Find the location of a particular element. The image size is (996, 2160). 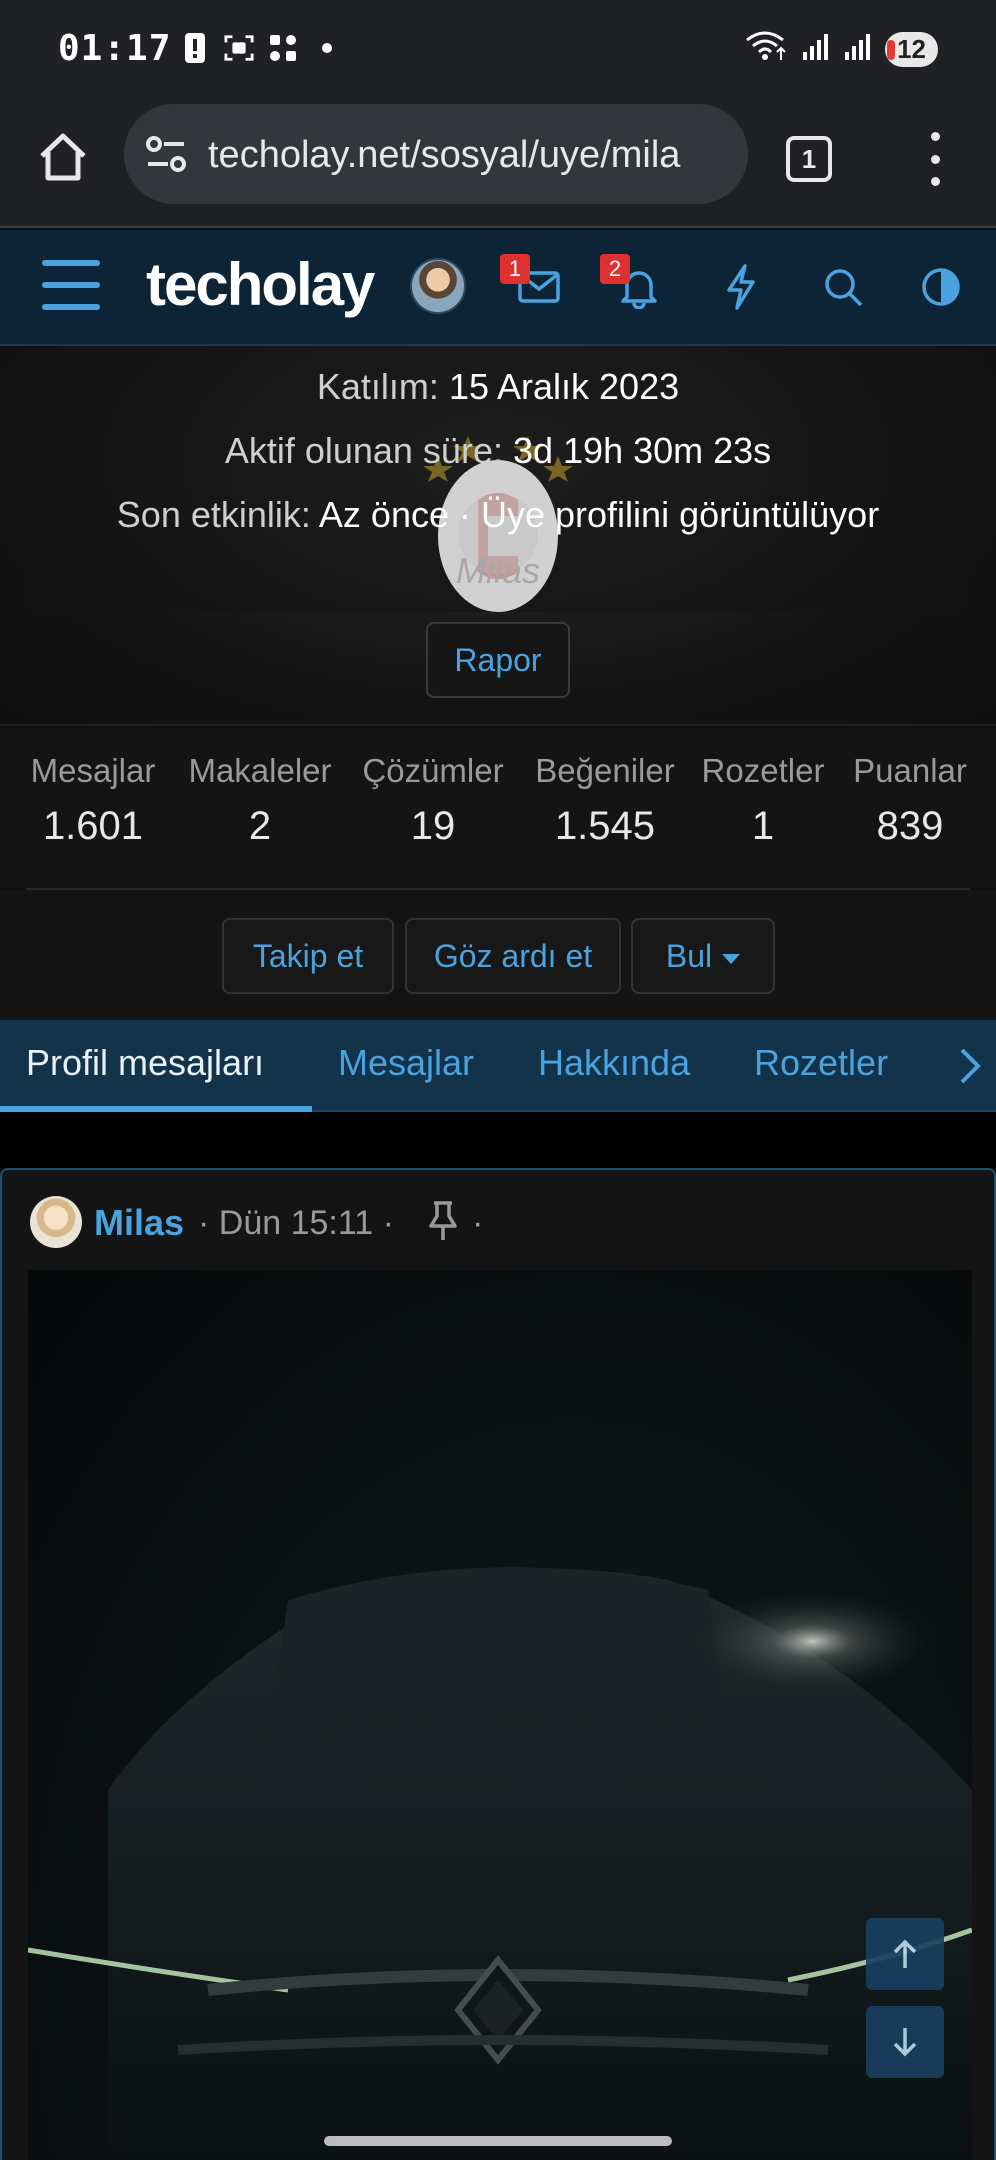

report-button: Rapor is located at coordinates (498, 660).